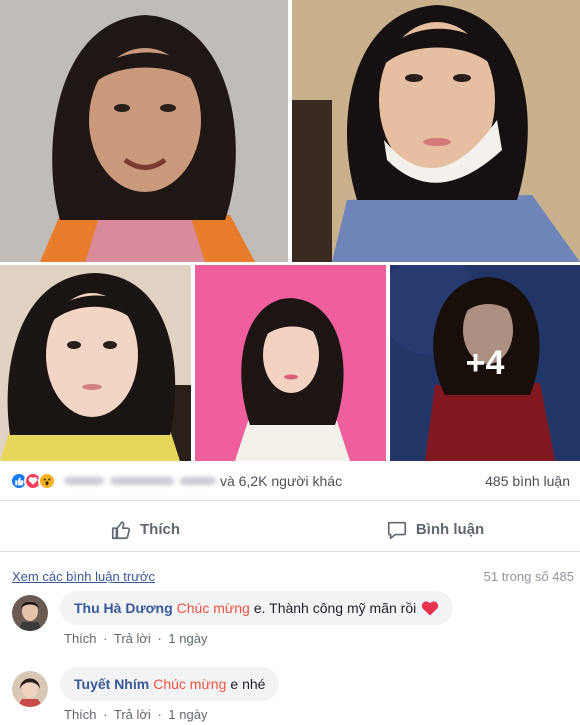 This screenshot has height=725, width=580. What do you see at coordinates (123, 608) in the screenshot?
I see `comment-author: Thu Hà Dương` at bounding box center [123, 608].